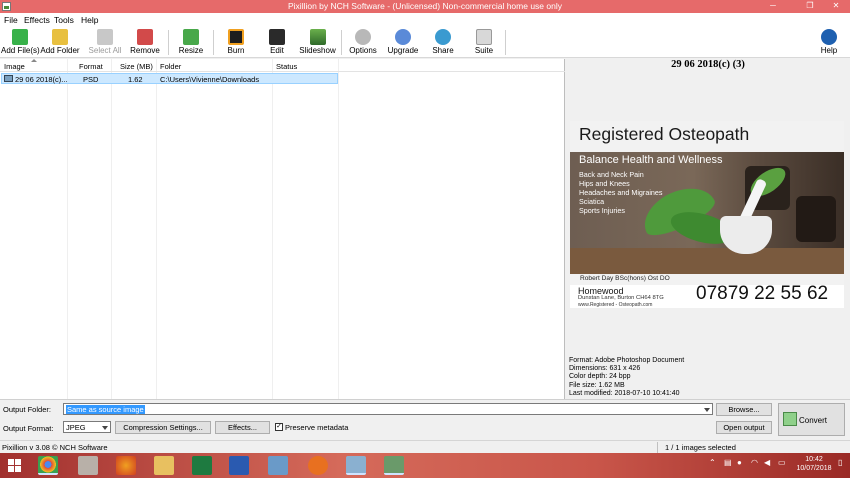 This screenshot has width=850, height=478. What do you see at coordinates (317, 427) in the screenshot?
I see `preserve-metadata-label: Preserve metadata` at bounding box center [317, 427].